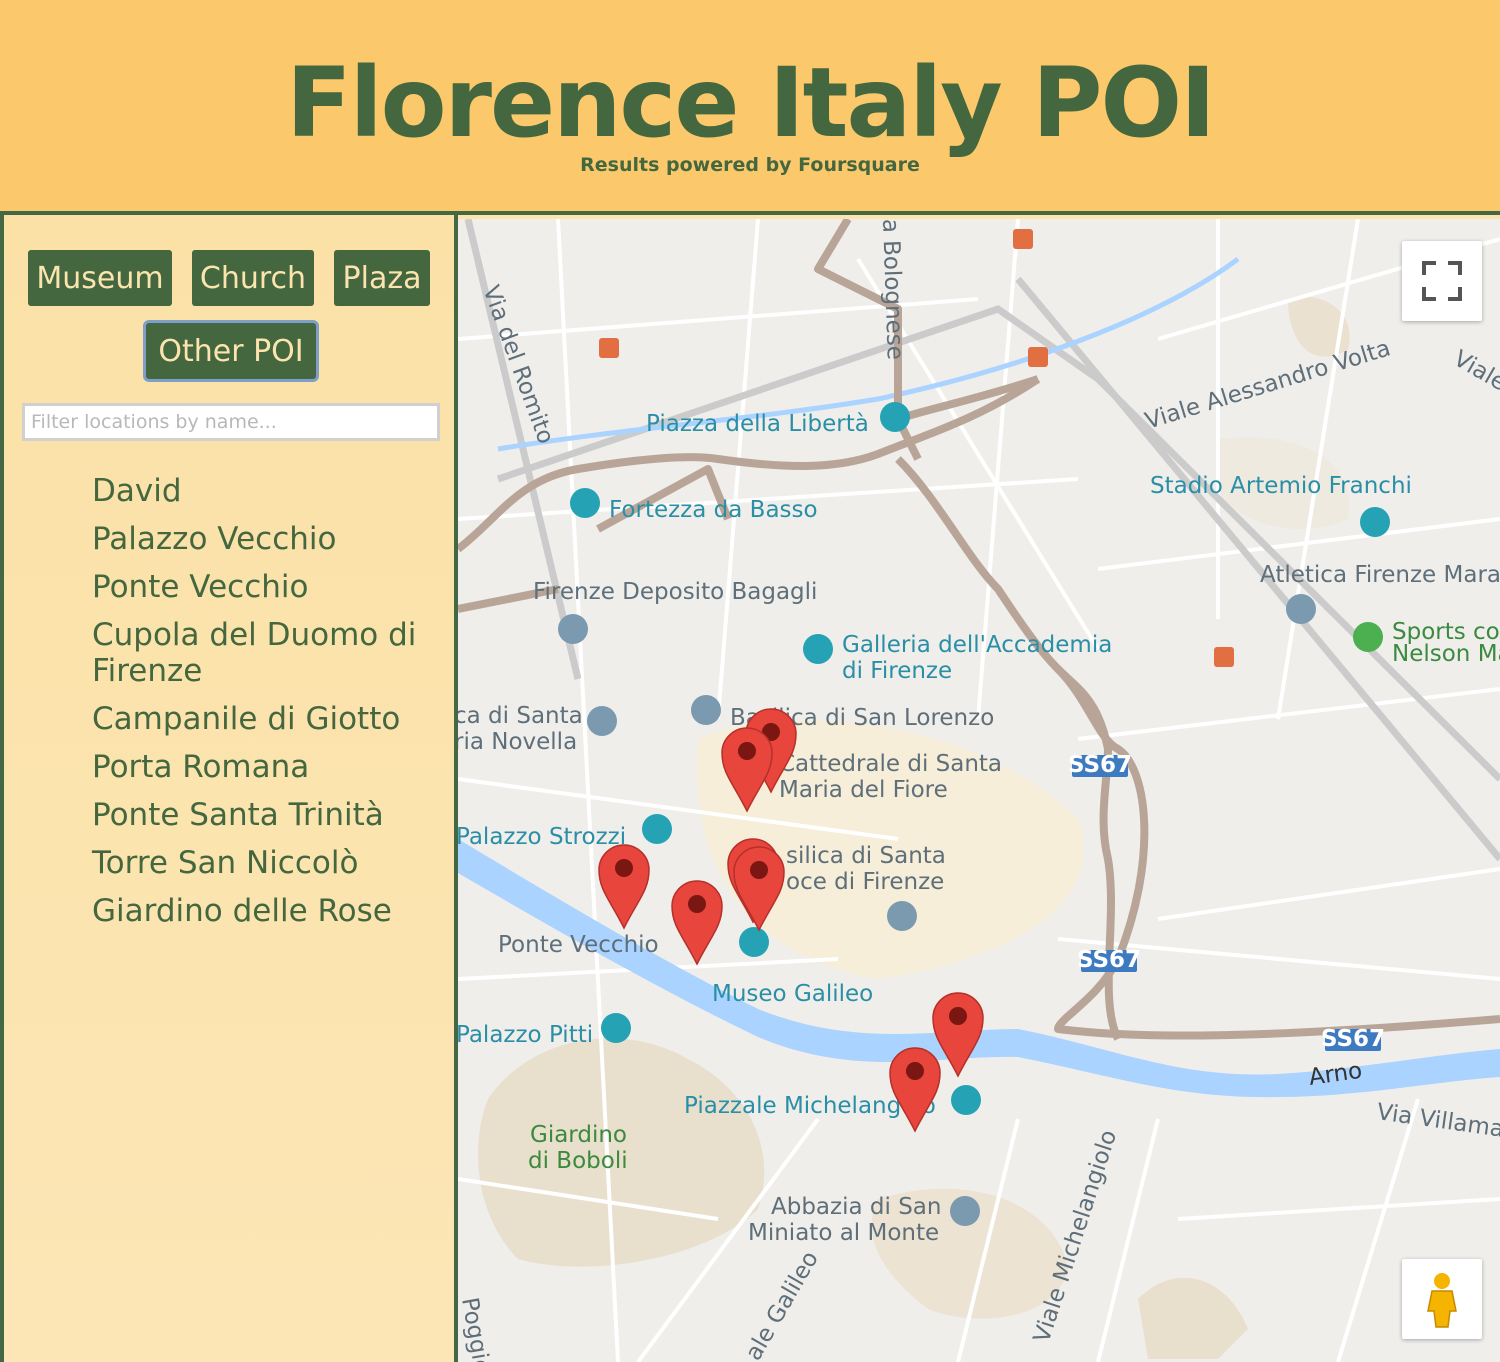 Image resolution: width=1500 pixels, height=1362 pixels. Describe the element at coordinates (751, 103) in the screenshot. I see `app-title: Florence Italy POI` at that location.